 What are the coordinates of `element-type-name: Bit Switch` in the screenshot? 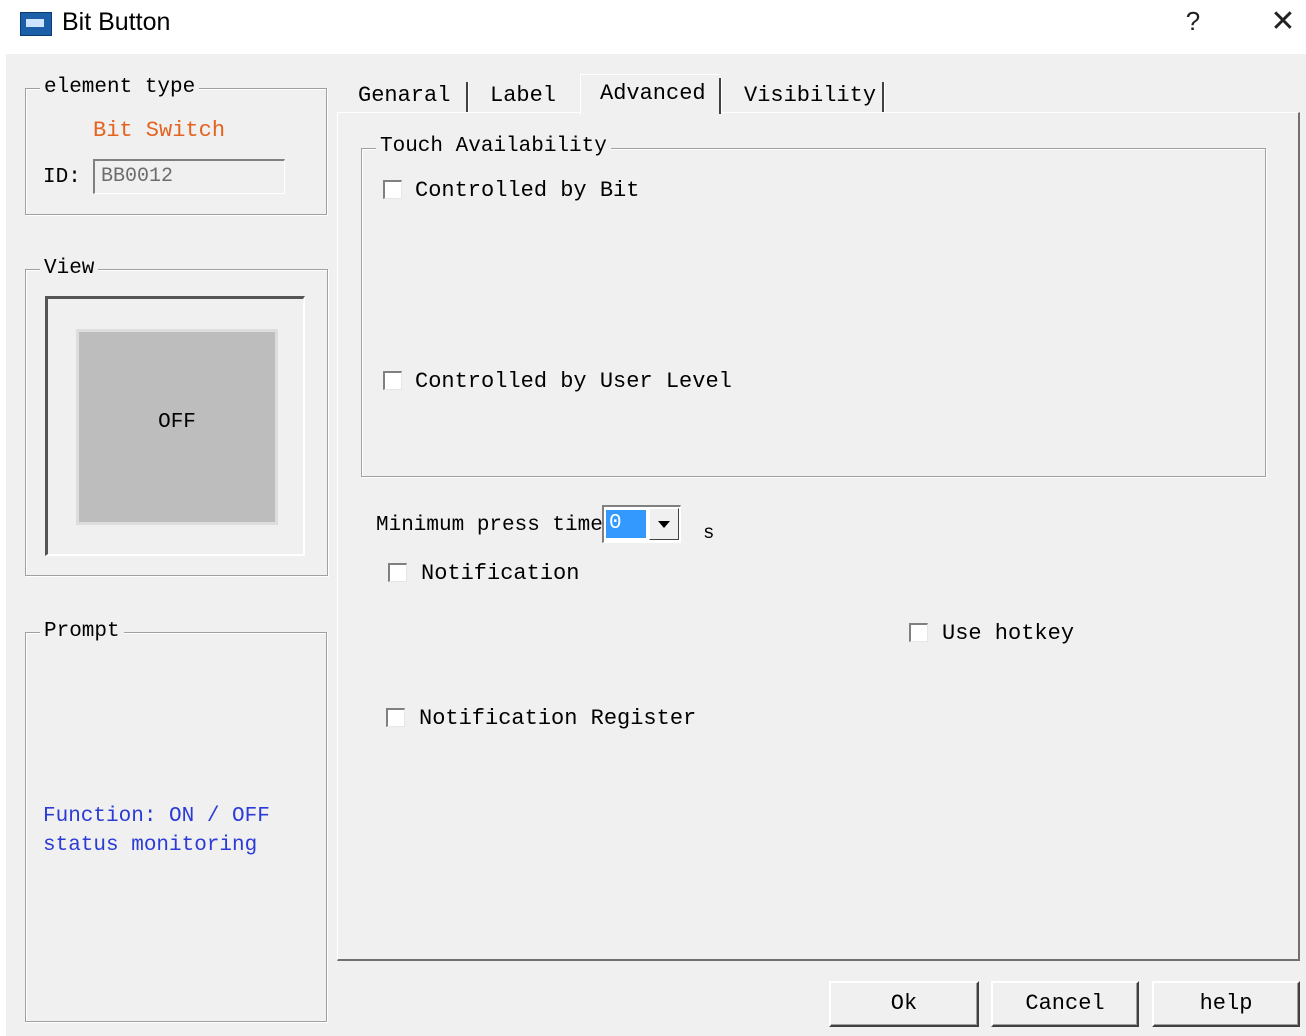 It's located at (159, 130).